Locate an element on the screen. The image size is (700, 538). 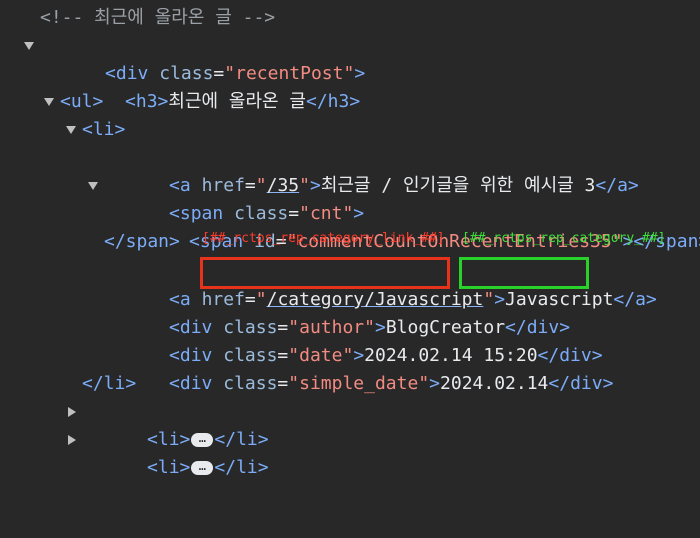
dom-node-li: <li> is located at coordinates (350, 130).